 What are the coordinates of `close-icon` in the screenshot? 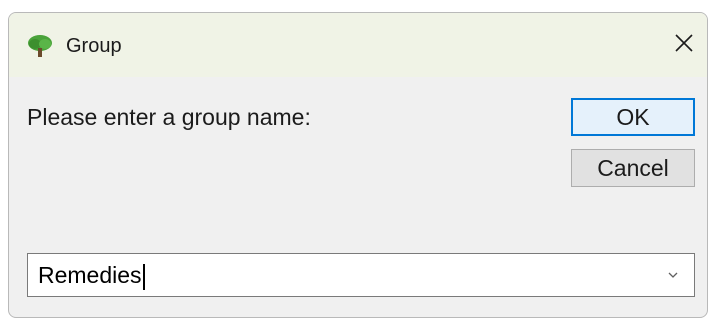 It's located at (684, 45).